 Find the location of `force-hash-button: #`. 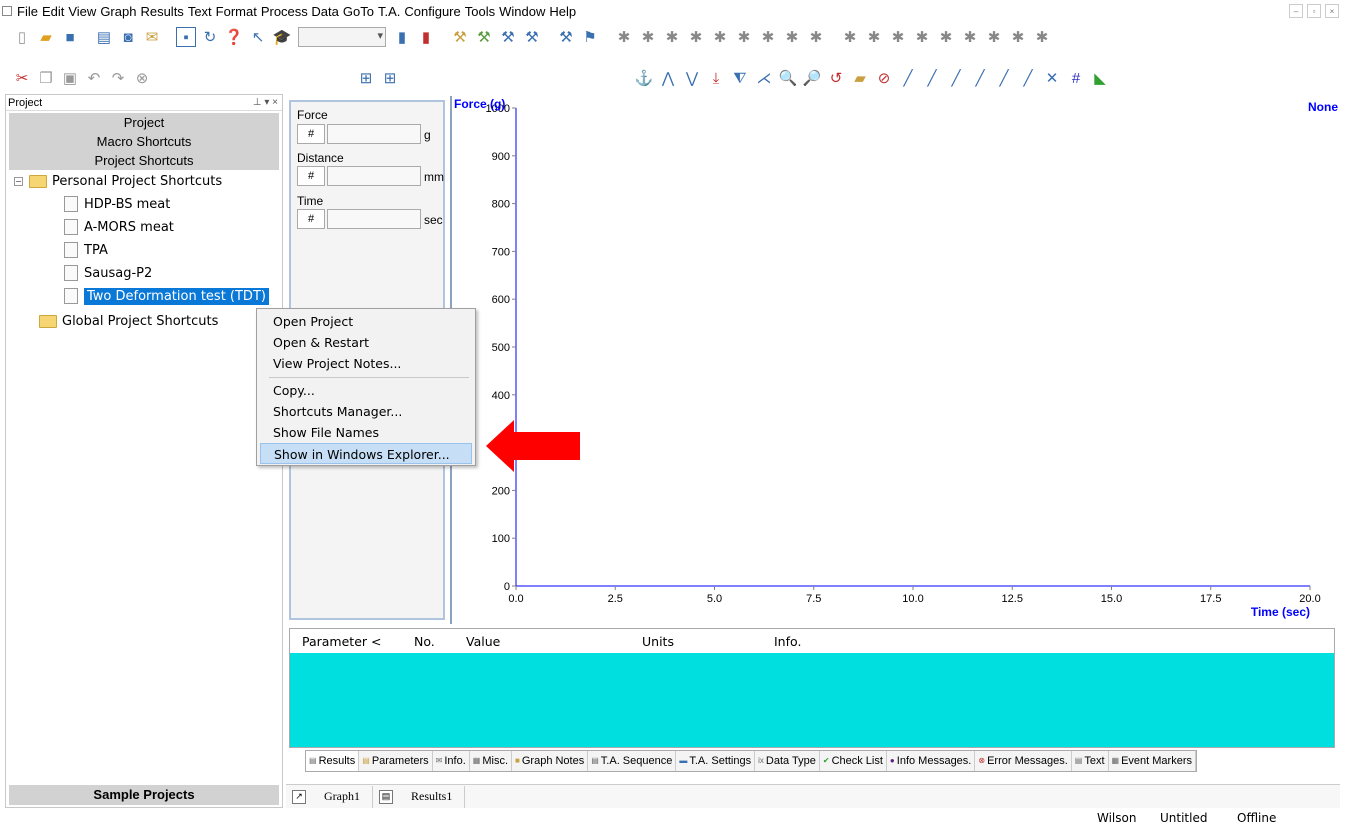

force-hash-button: # is located at coordinates (311, 134).